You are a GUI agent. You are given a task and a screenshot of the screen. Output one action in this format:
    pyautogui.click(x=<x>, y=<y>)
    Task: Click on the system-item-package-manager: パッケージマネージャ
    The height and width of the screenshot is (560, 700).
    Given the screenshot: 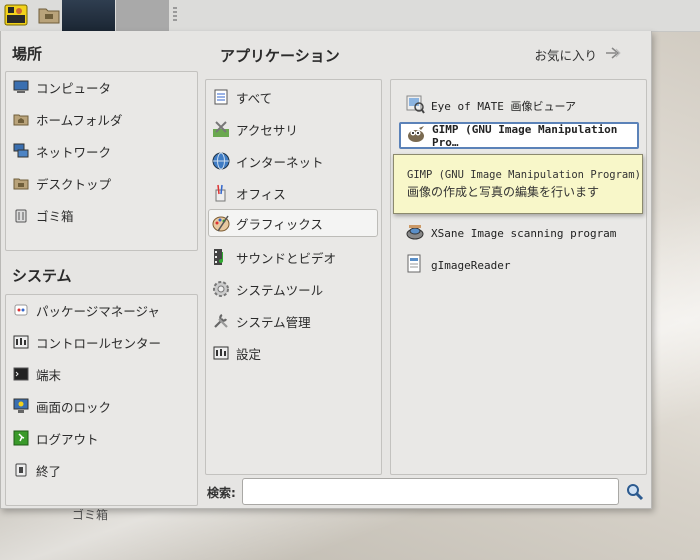 What is the action you would take?
    pyautogui.click(x=86, y=310)
    